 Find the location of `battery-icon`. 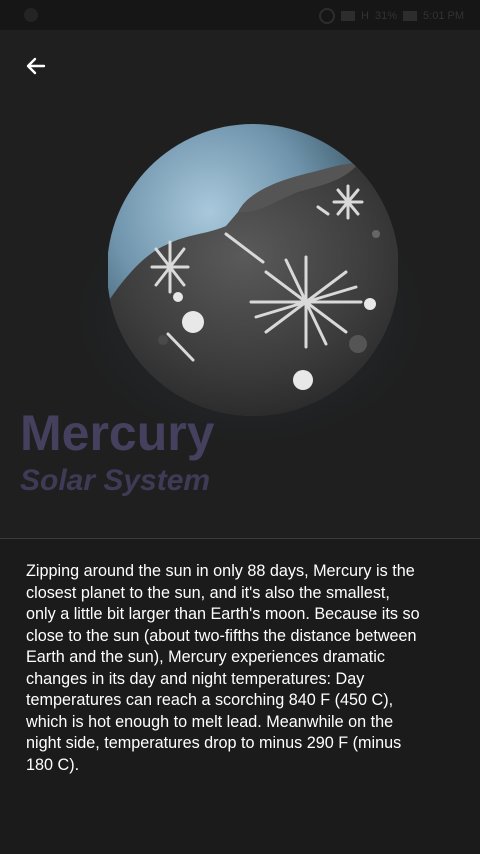

battery-icon is located at coordinates (410, 16).